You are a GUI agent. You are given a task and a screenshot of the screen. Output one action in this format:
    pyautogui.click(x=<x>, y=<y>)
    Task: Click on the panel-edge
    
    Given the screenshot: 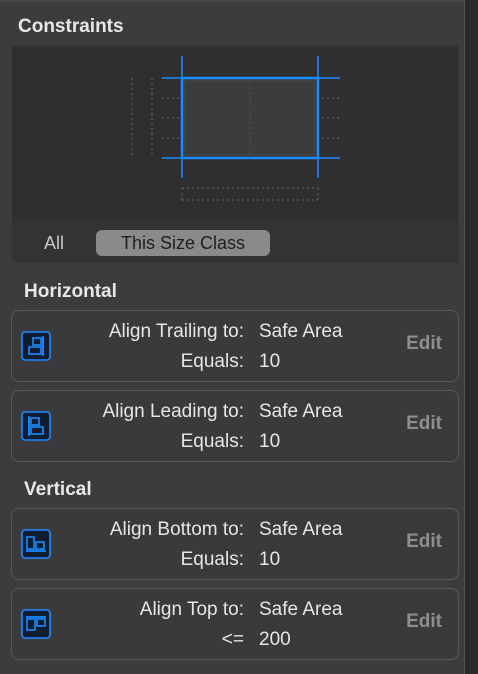 What is the action you would take?
    pyautogui.click(x=471, y=337)
    